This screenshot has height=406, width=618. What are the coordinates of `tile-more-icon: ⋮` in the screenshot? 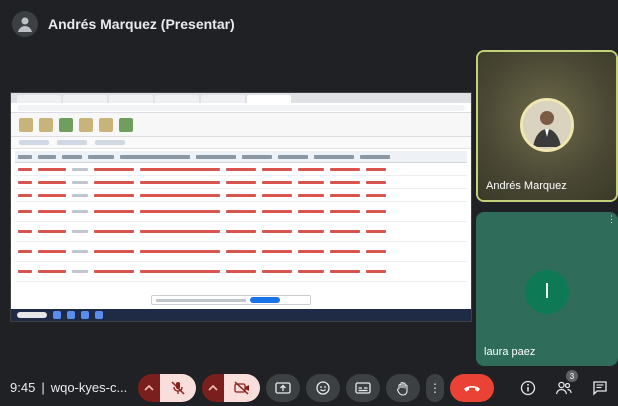 It's located at (611, 219).